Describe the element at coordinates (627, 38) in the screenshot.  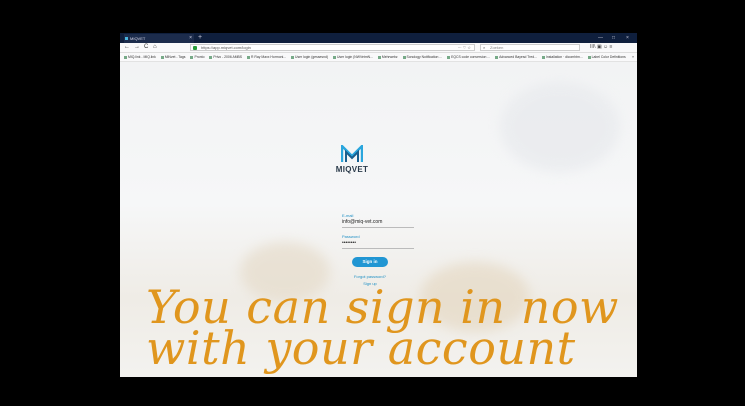
I see `close-window-button: ×` at that location.